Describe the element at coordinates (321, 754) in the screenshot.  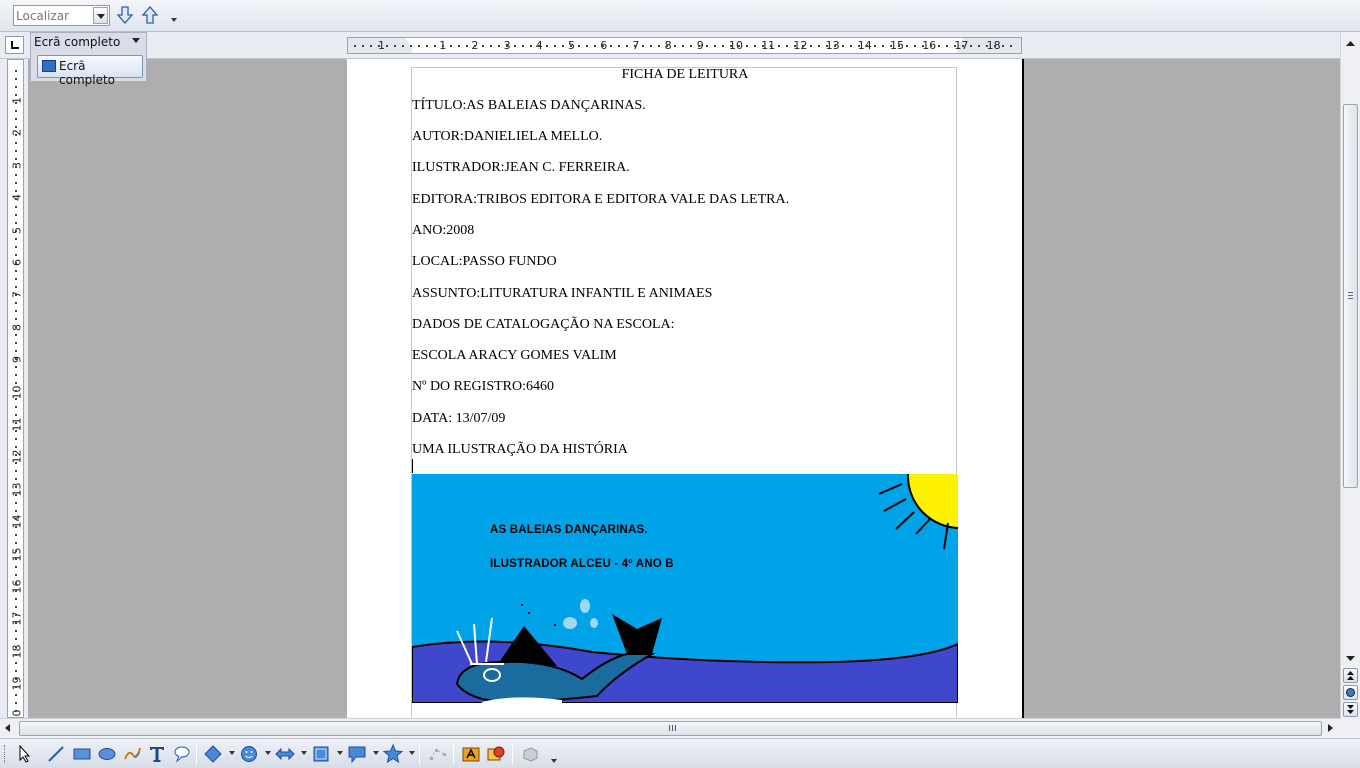
I see `flowchart-icon` at that location.